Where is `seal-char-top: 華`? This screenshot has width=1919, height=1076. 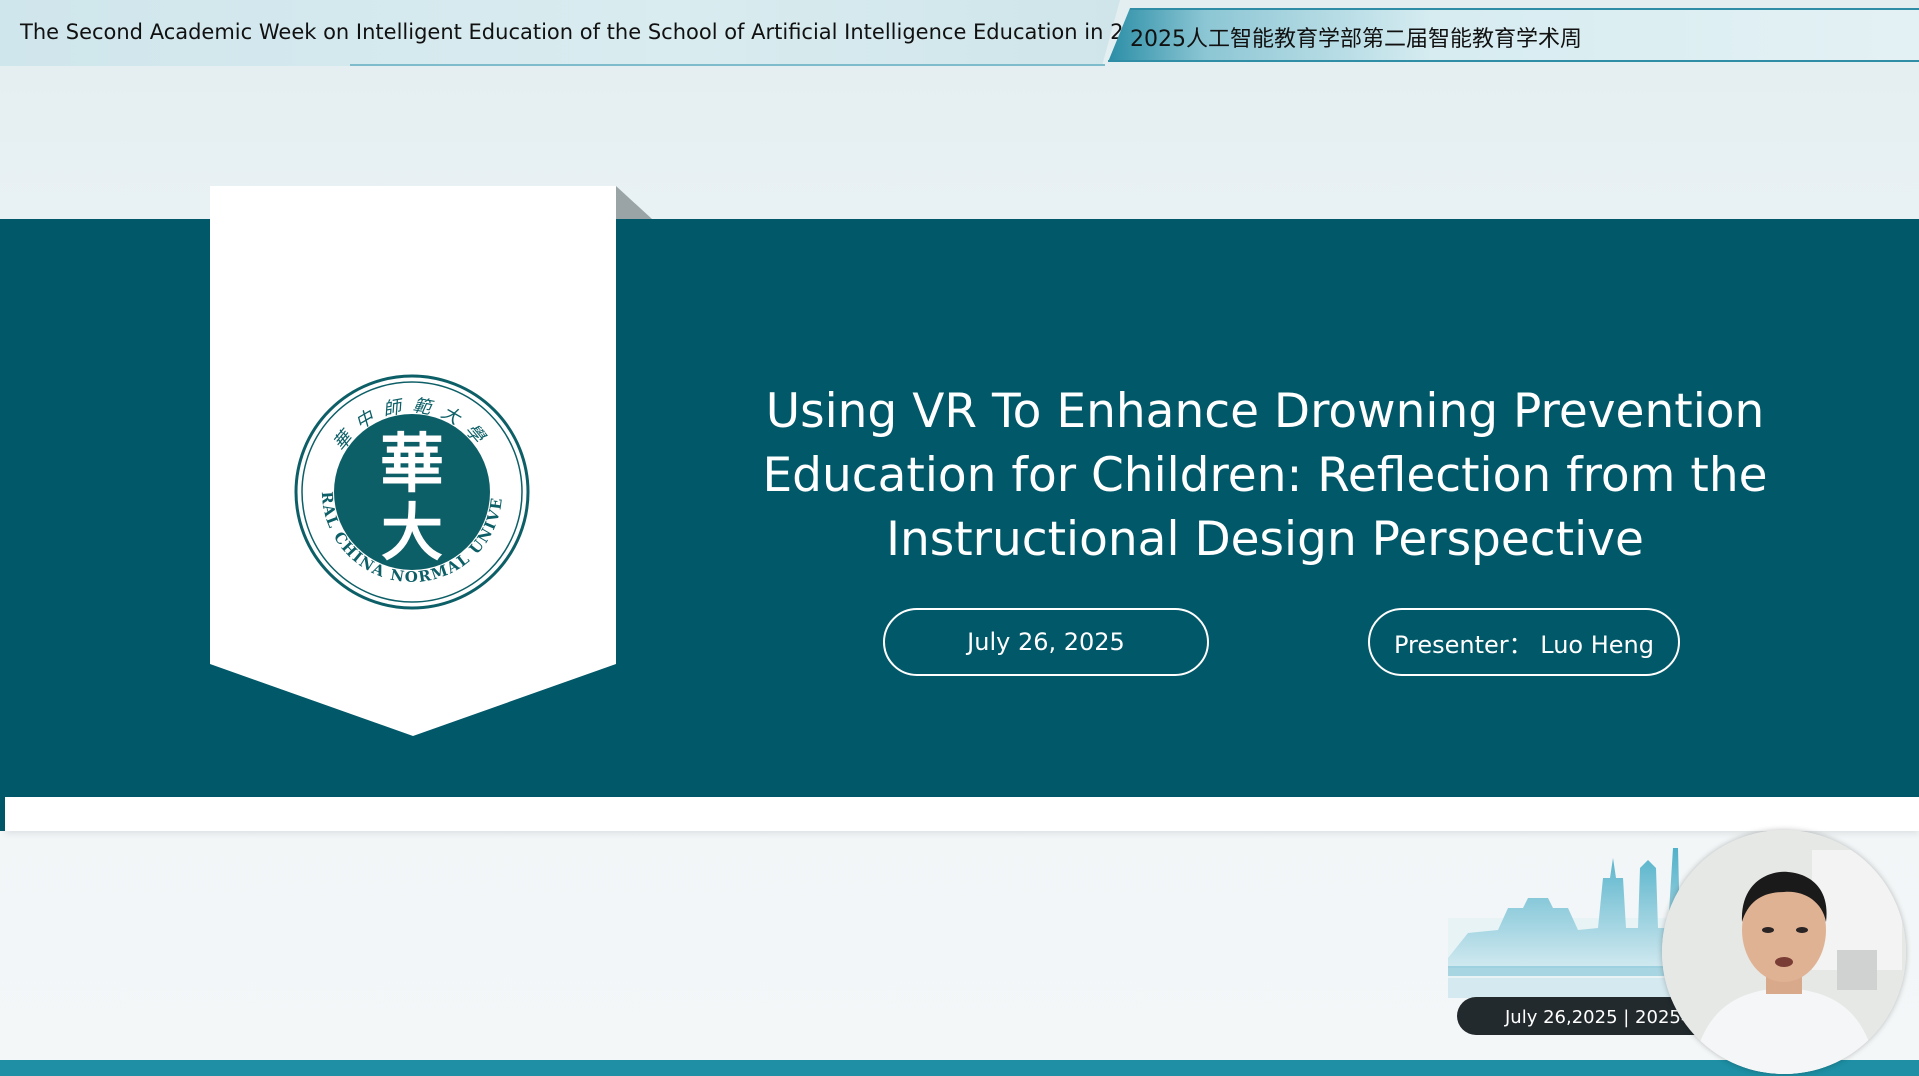
seal-char-top: 華 is located at coordinates (412, 465).